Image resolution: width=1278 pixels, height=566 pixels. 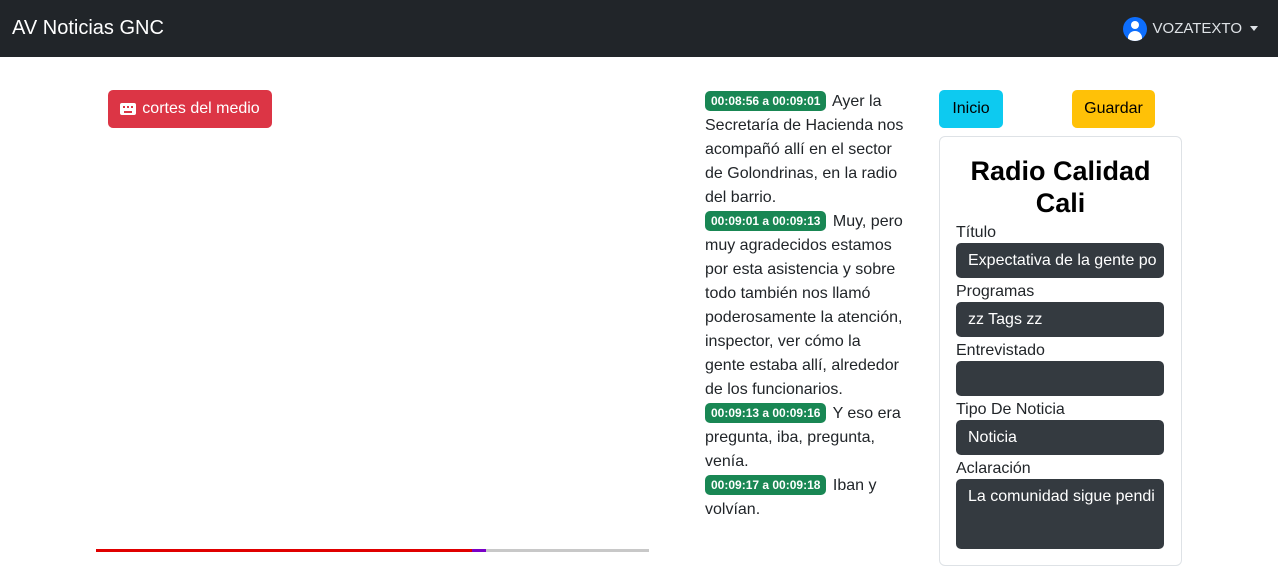 What do you see at coordinates (1197, 28) in the screenshot?
I see `user-name: VOZATEXTO` at bounding box center [1197, 28].